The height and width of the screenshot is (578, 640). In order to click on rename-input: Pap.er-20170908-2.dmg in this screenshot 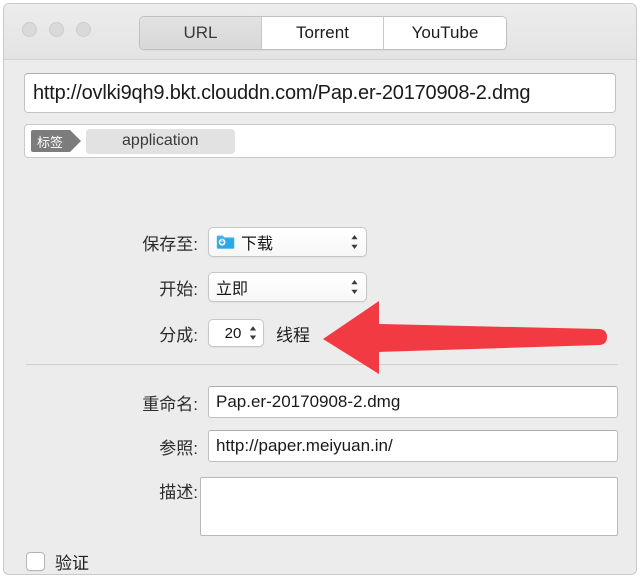, I will do `click(413, 402)`.